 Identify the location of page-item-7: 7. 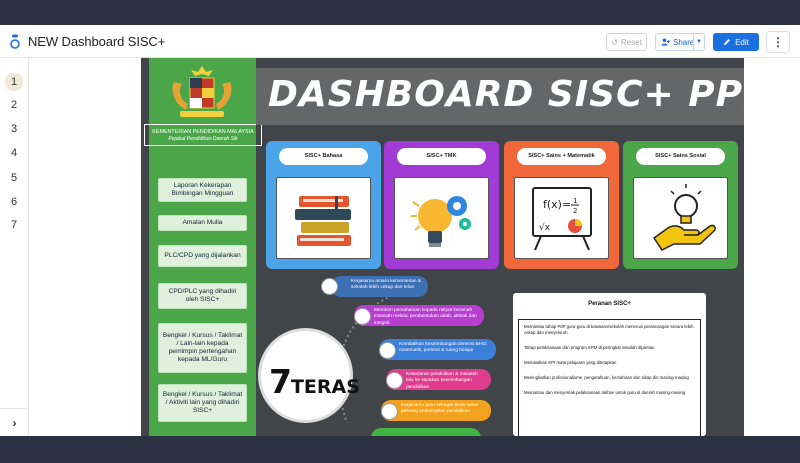
(14, 225).